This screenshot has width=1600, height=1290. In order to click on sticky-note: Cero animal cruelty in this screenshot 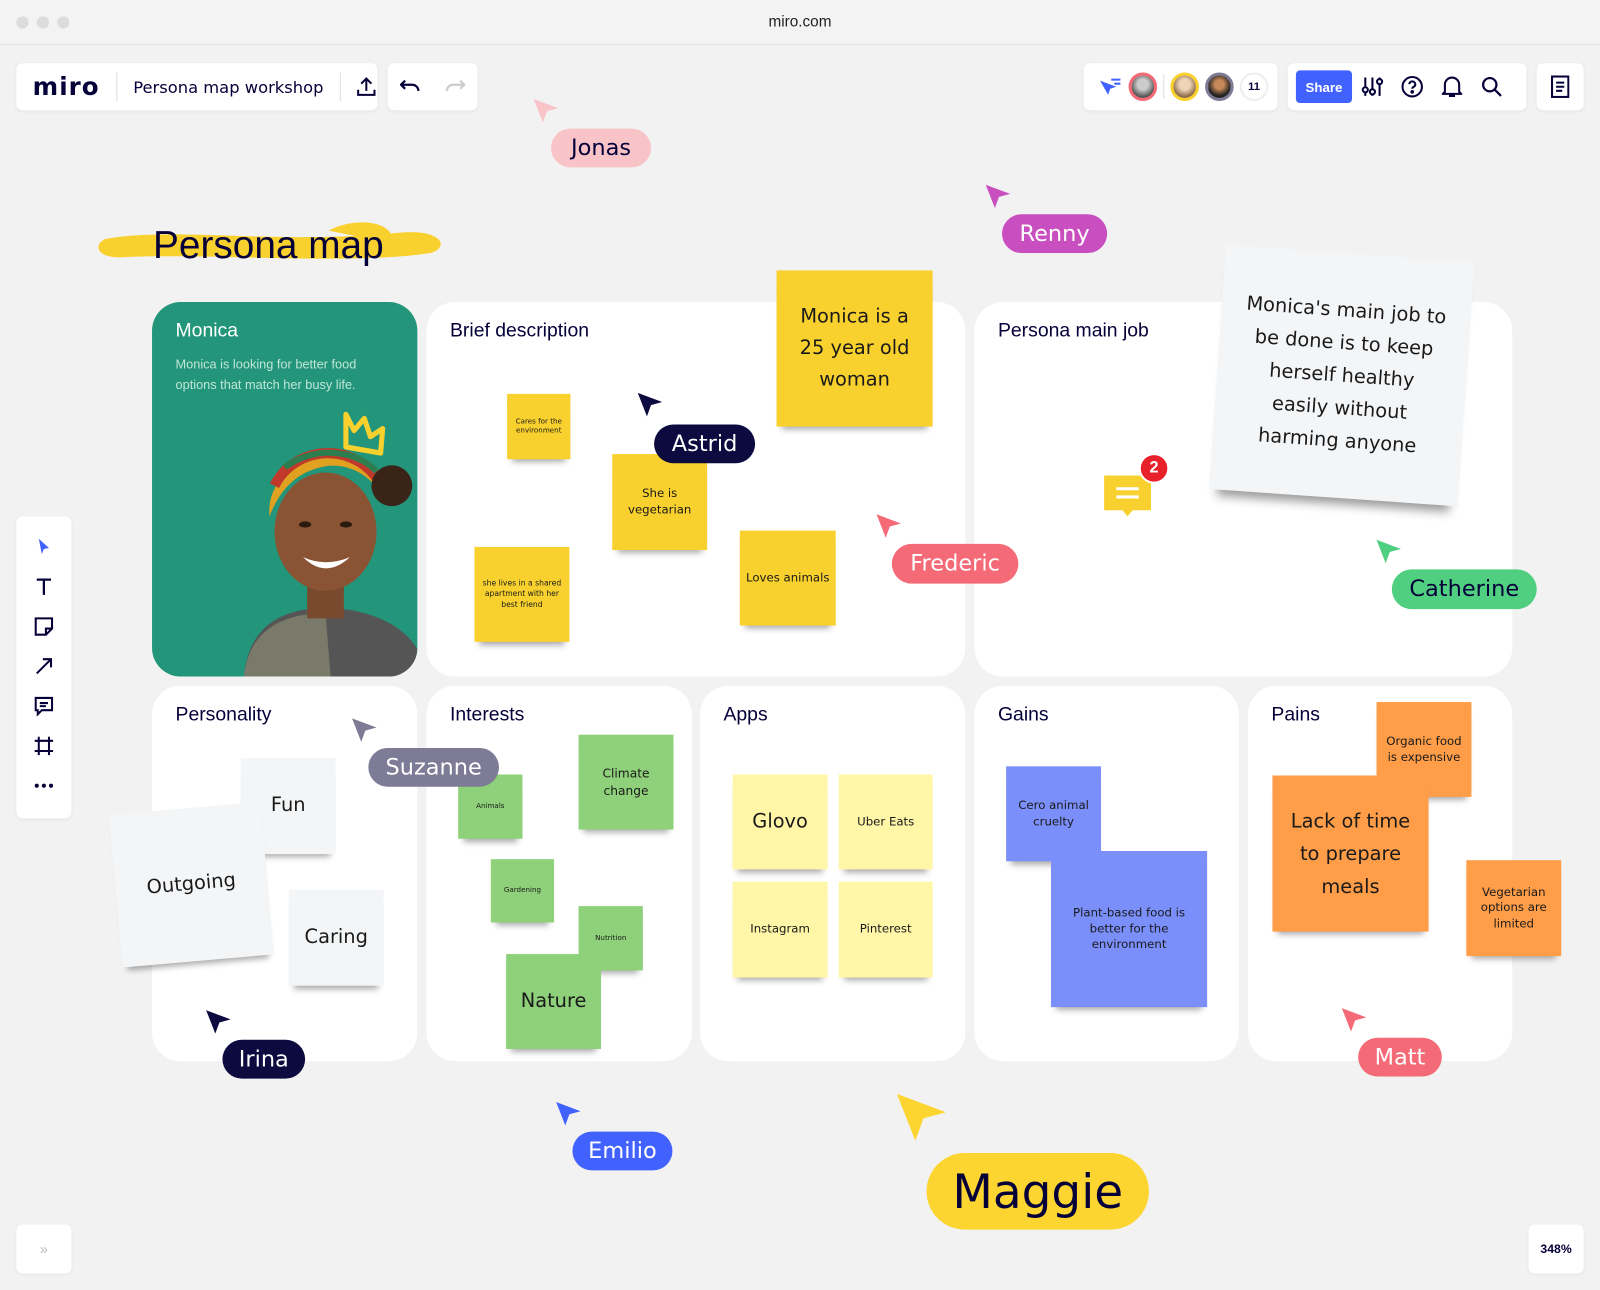, I will do `click(1054, 814)`.